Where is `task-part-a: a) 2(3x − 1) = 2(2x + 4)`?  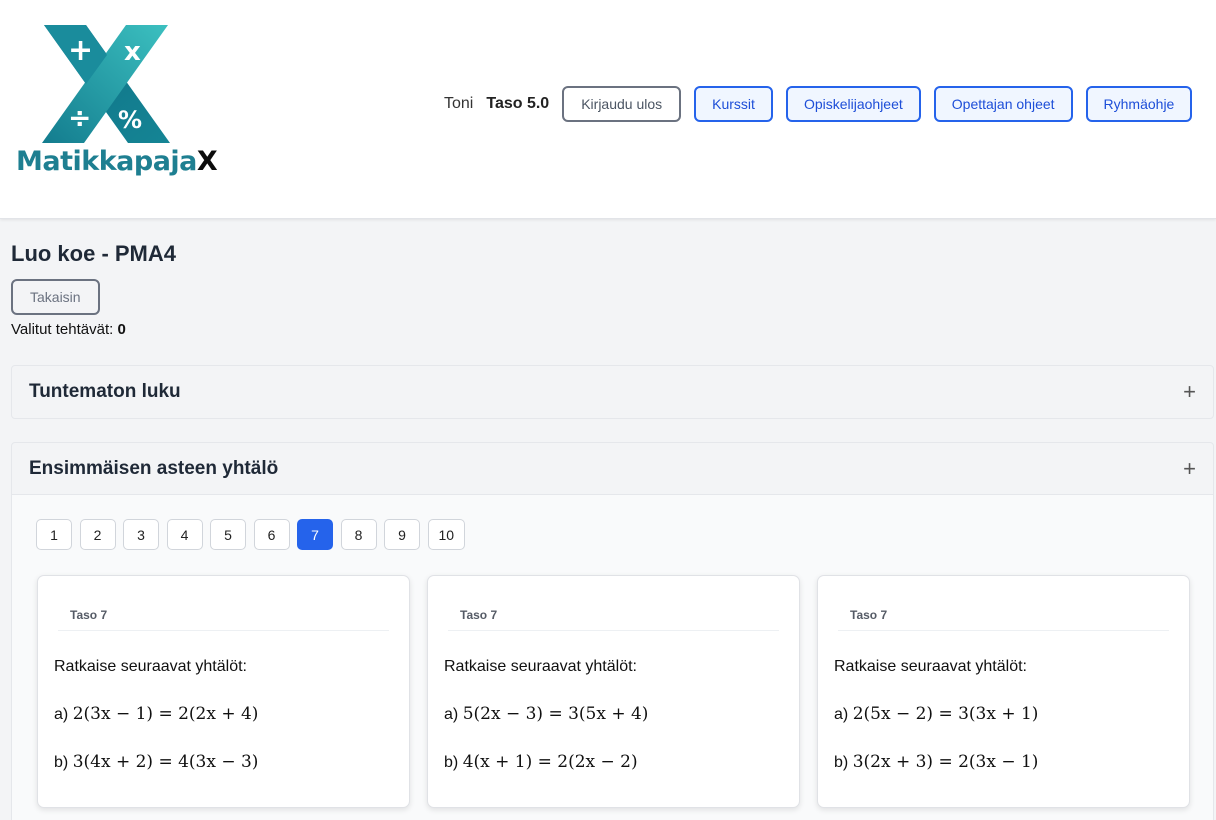
task-part-a: a) 2(3x − 1) = 2(2x + 4) is located at coordinates (156, 714).